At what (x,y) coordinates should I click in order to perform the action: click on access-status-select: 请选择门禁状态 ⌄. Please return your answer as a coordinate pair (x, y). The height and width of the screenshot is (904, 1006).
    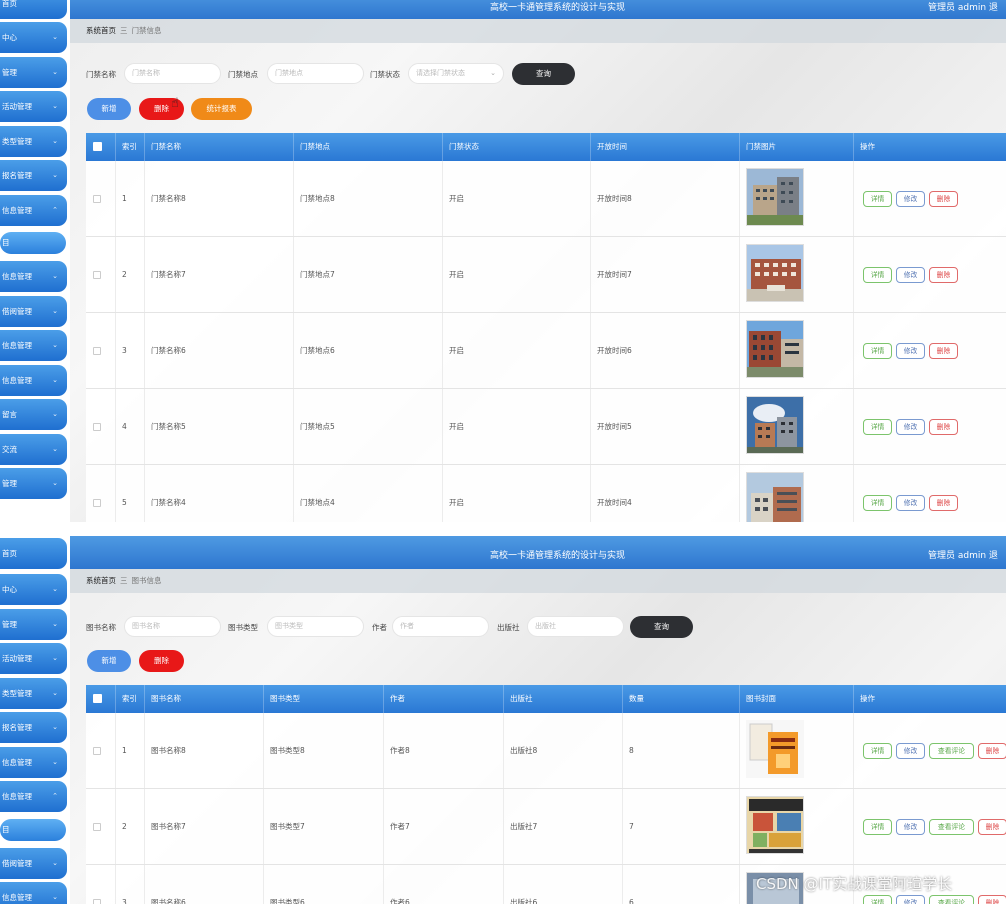
    Looking at the image, I should click on (456, 73).